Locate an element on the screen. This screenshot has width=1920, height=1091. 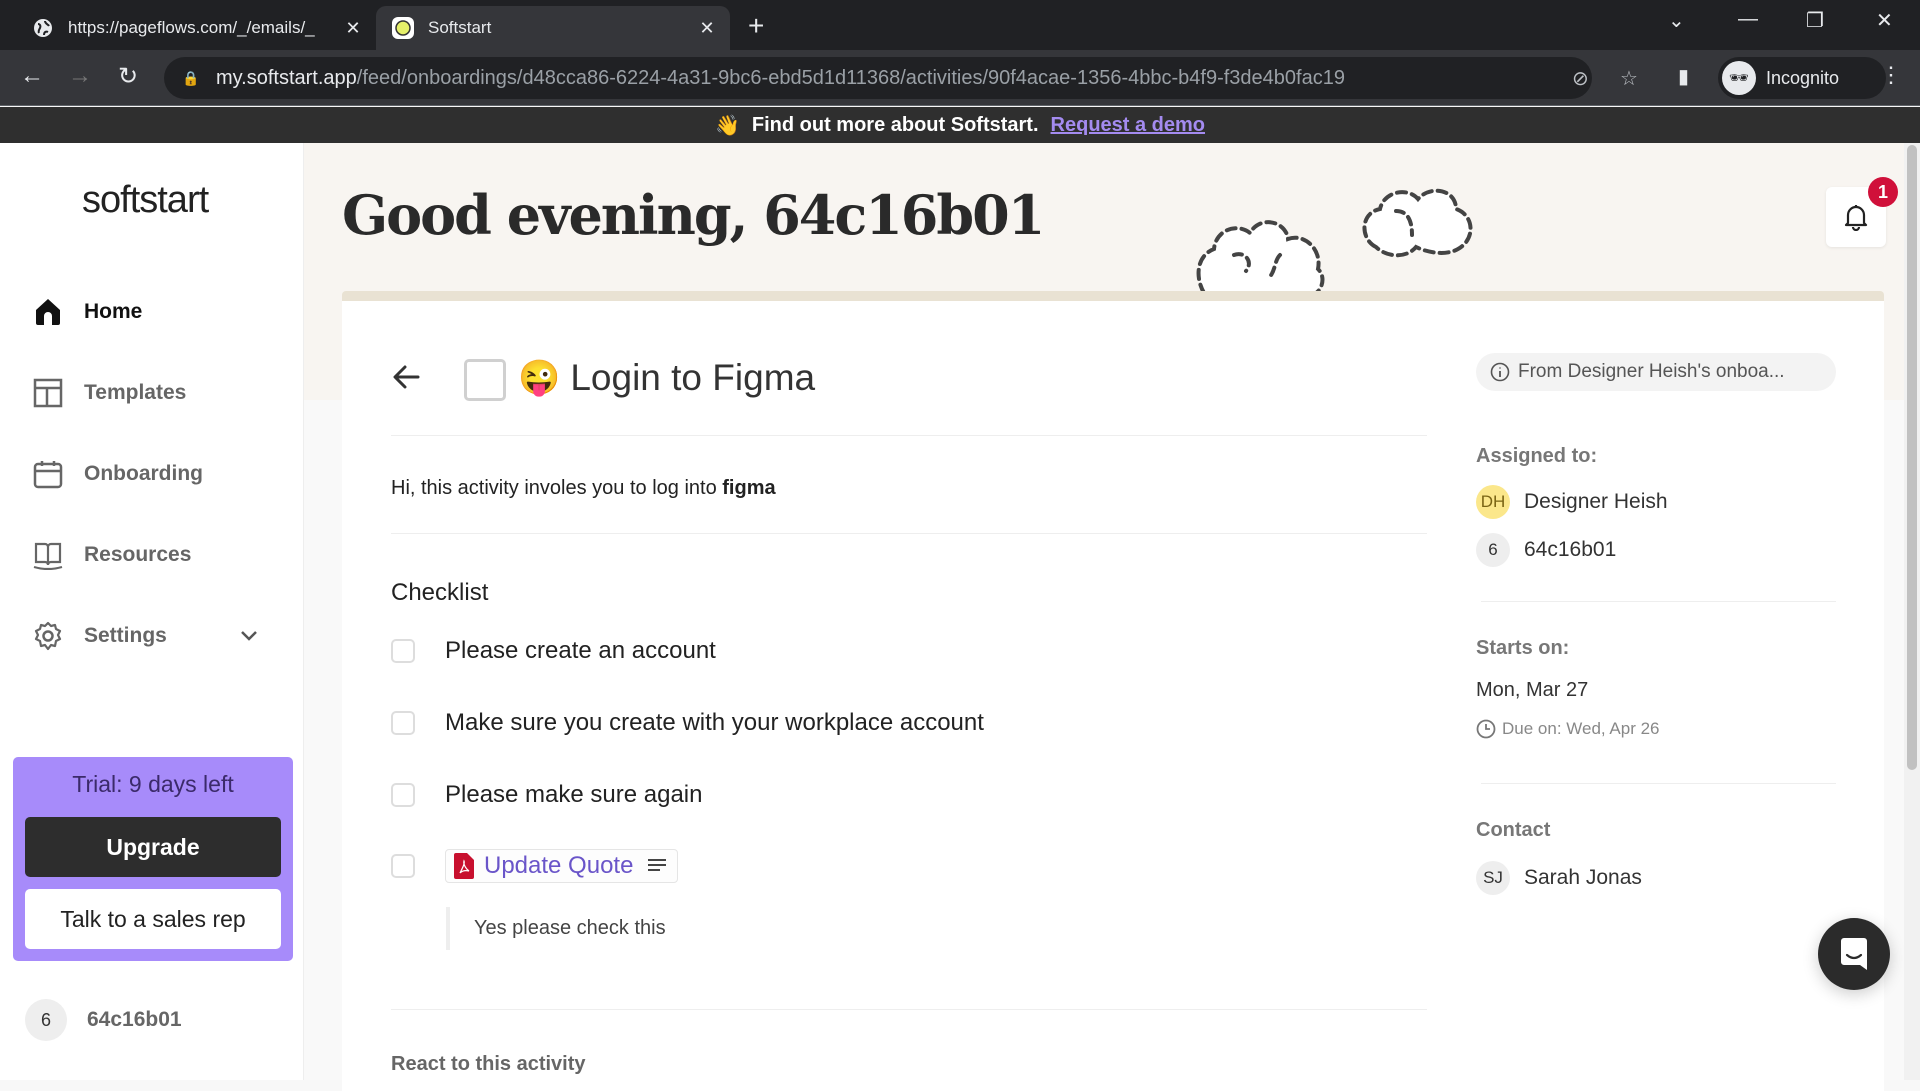
react-heading: React to this activity is located at coordinates (488, 1064).